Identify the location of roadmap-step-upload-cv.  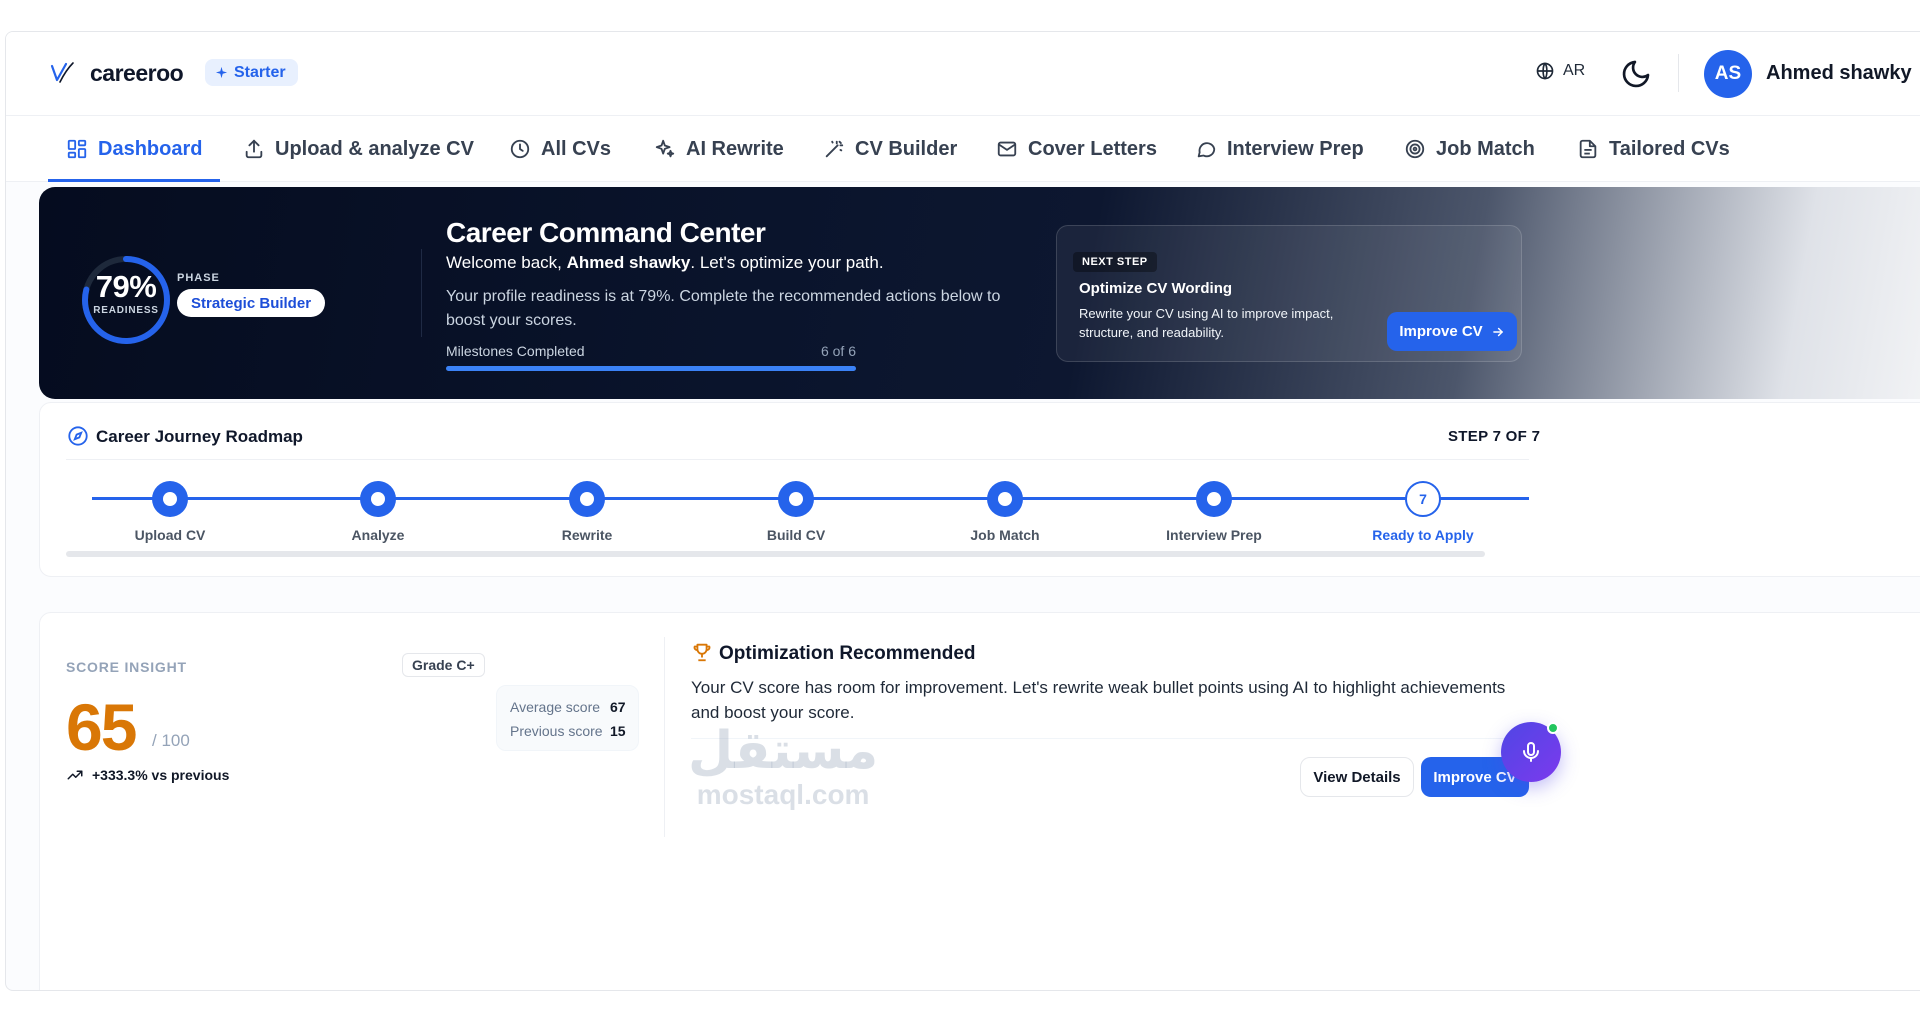
(170, 499).